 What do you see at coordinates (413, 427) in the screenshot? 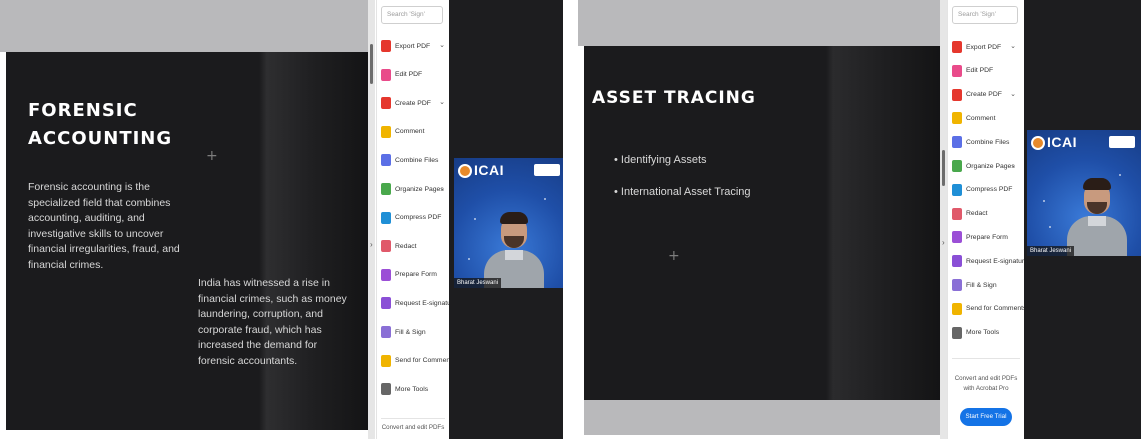
I see `convert-promo-text: Convert and edit PDFs` at bounding box center [413, 427].